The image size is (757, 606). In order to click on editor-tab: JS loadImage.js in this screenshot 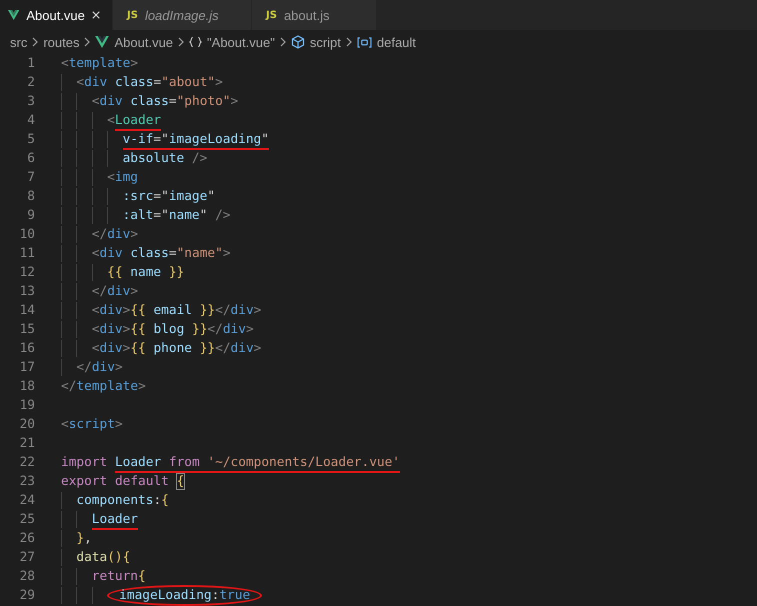, I will do `click(182, 15)`.